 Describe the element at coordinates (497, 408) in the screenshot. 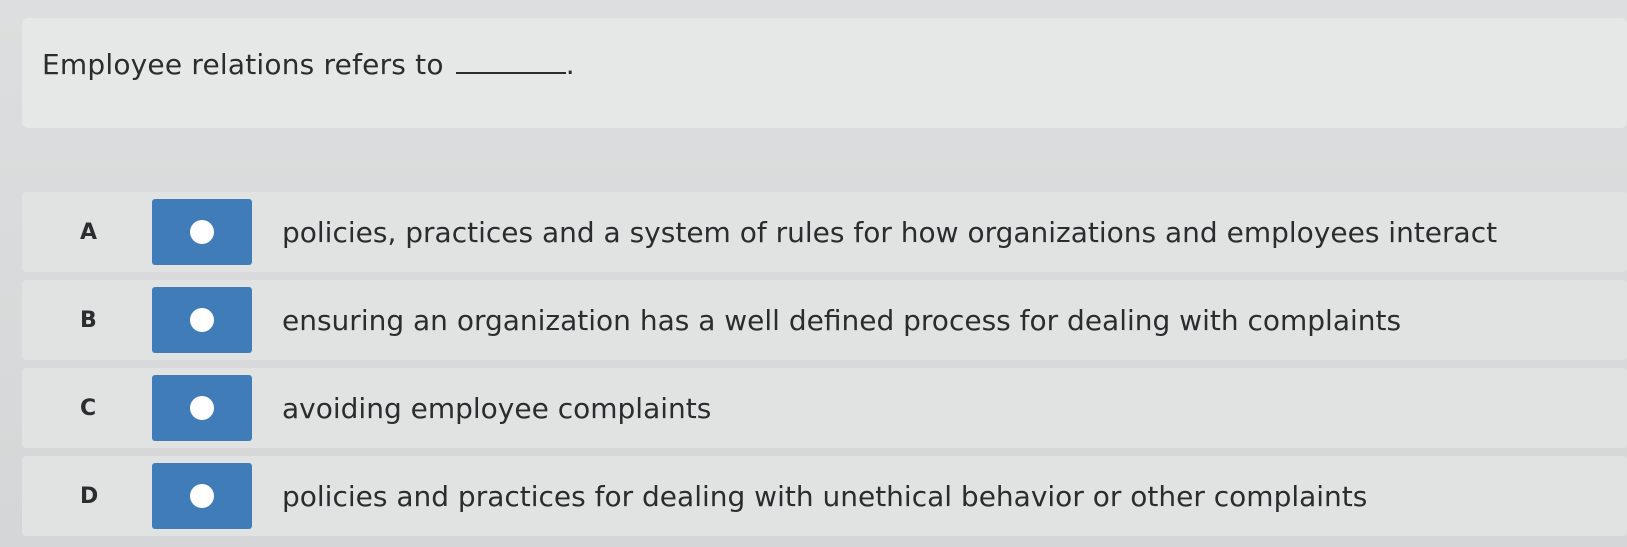

I see `option-text: avoiding employee complaints` at that location.